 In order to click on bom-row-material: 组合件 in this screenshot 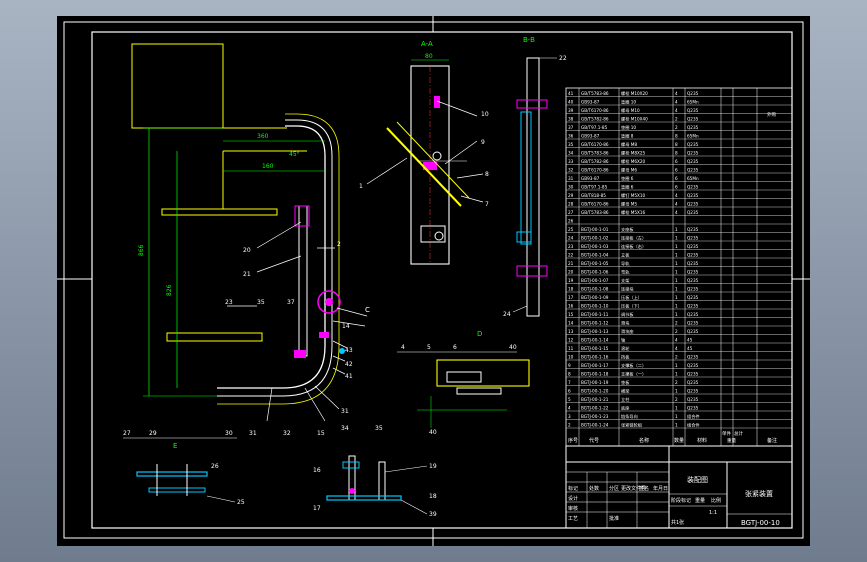, I will do `click(693, 416)`.